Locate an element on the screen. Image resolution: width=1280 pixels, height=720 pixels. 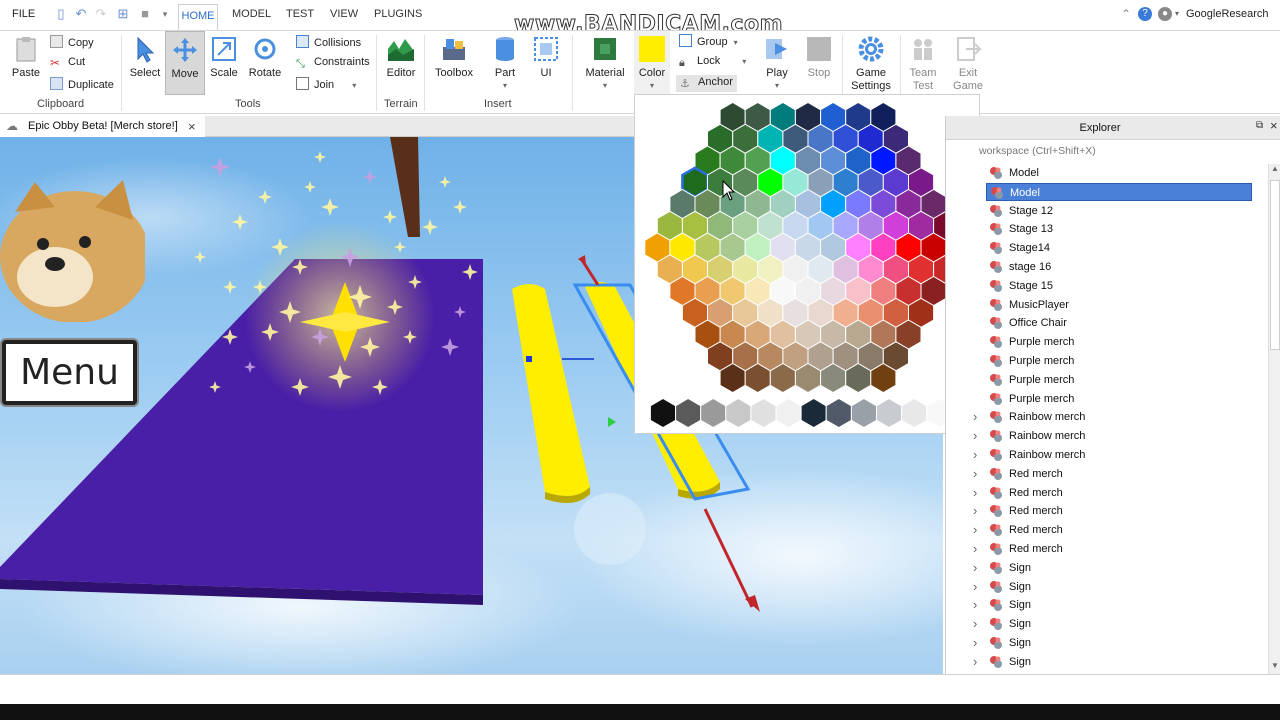
select-tool: Select is located at coordinates (145, 57).